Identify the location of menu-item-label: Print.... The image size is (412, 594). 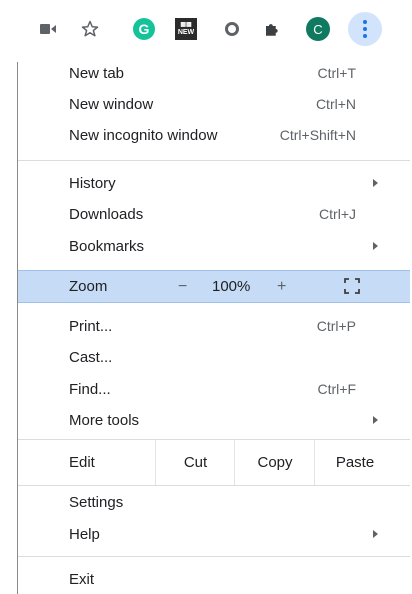
(91, 326).